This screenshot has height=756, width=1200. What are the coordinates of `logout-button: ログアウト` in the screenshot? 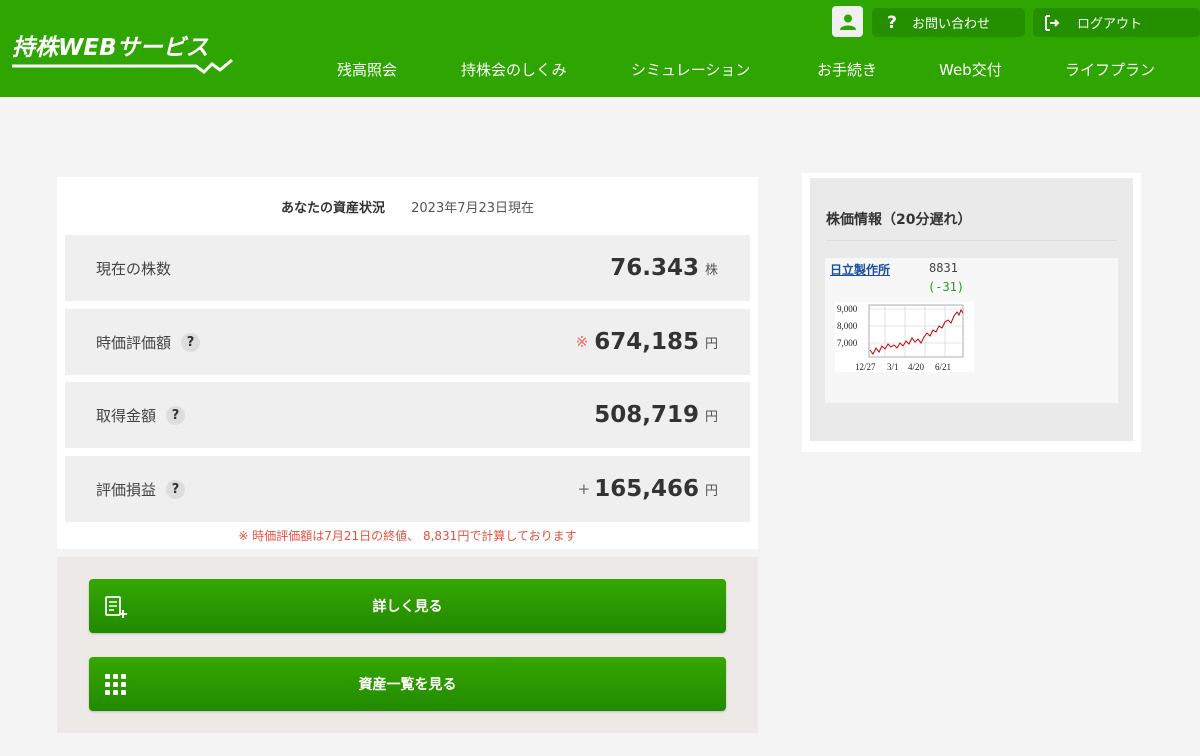 It's located at (1116, 22).